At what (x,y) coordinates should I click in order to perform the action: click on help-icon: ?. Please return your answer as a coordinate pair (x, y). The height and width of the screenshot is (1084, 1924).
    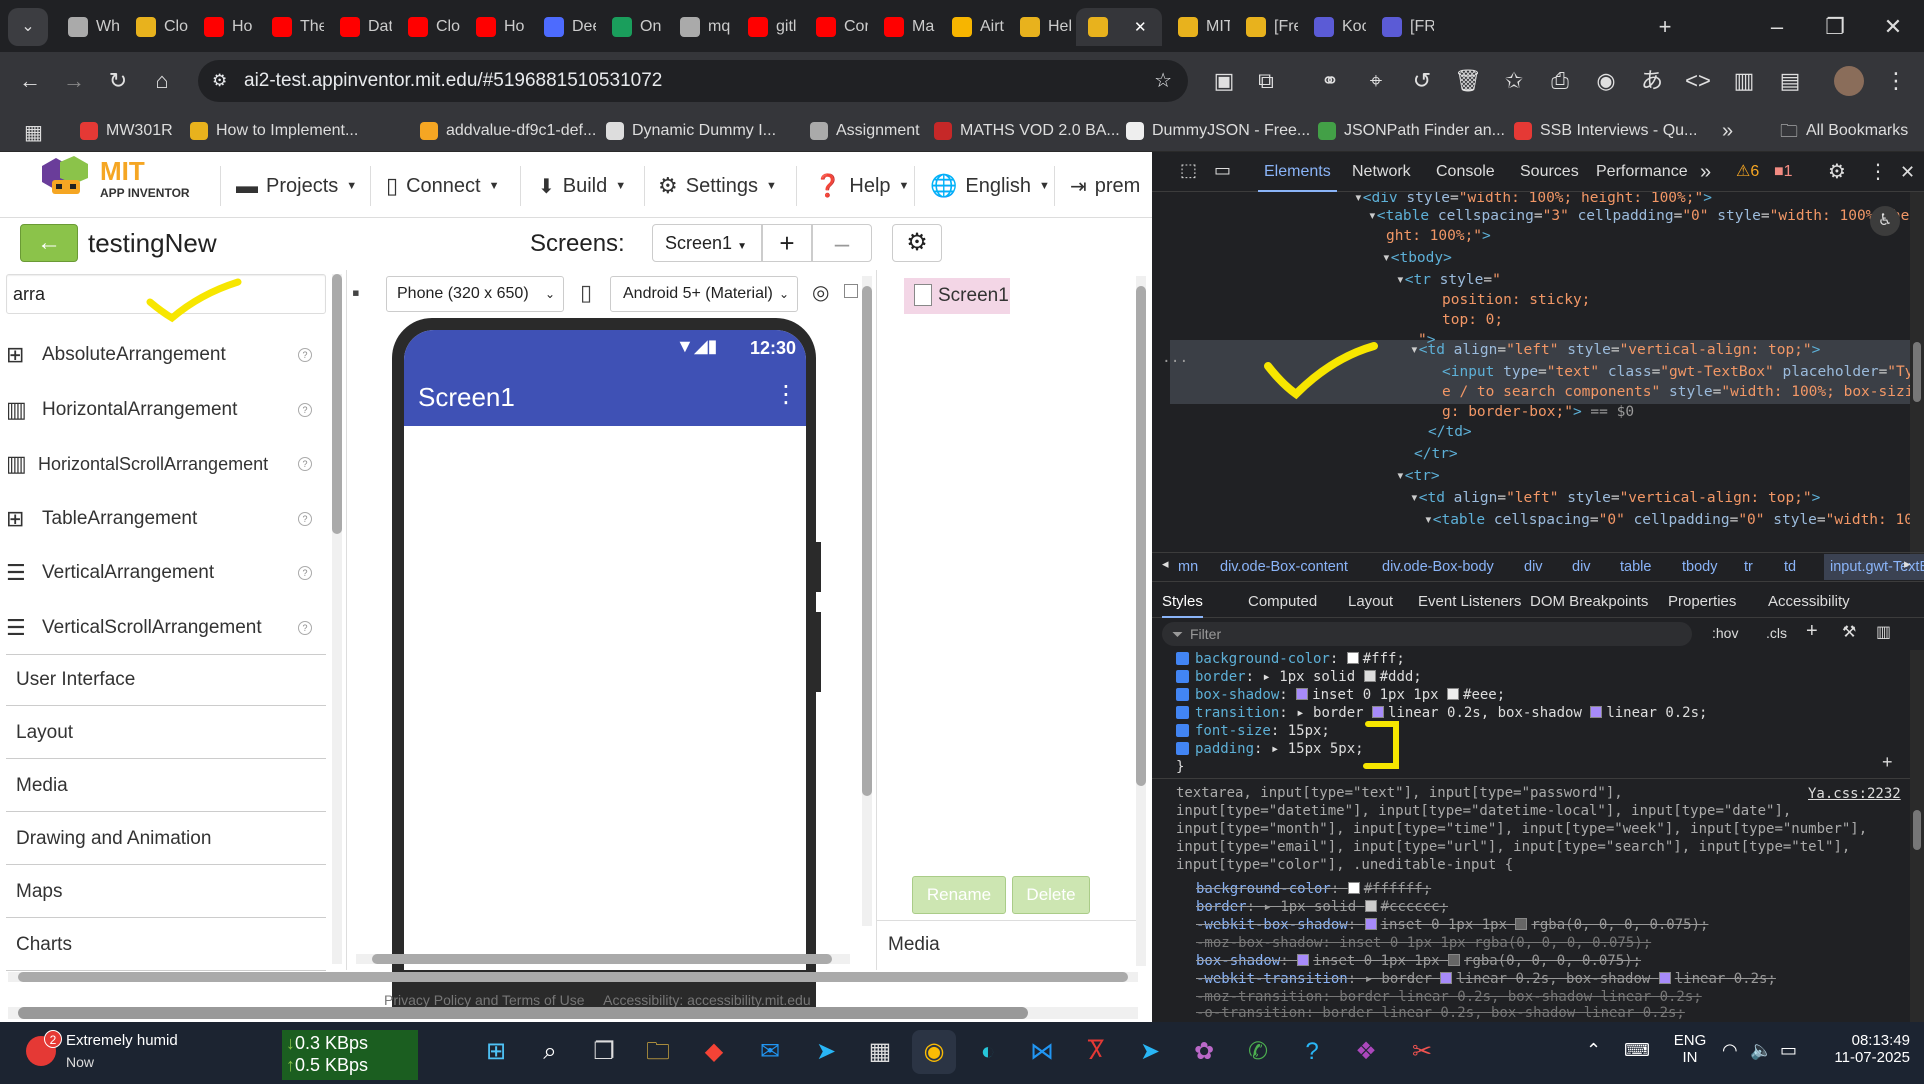
    Looking at the image, I should click on (305, 627).